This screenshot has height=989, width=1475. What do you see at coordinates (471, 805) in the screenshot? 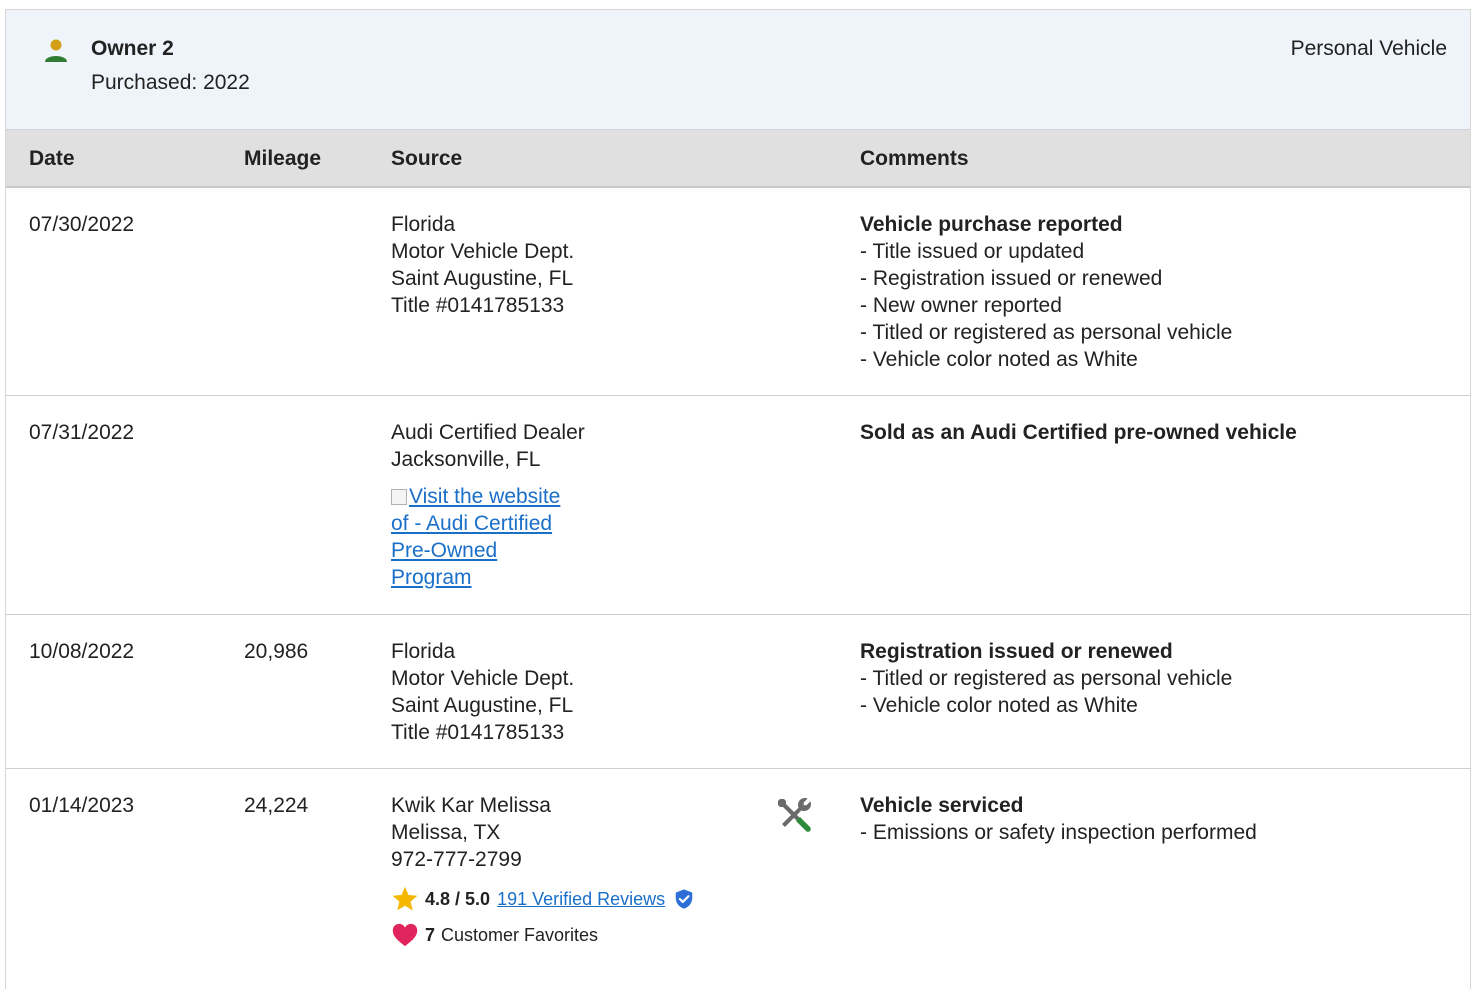
I see `source-line: Kwik Kar Melissa` at bounding box center [471, 805].